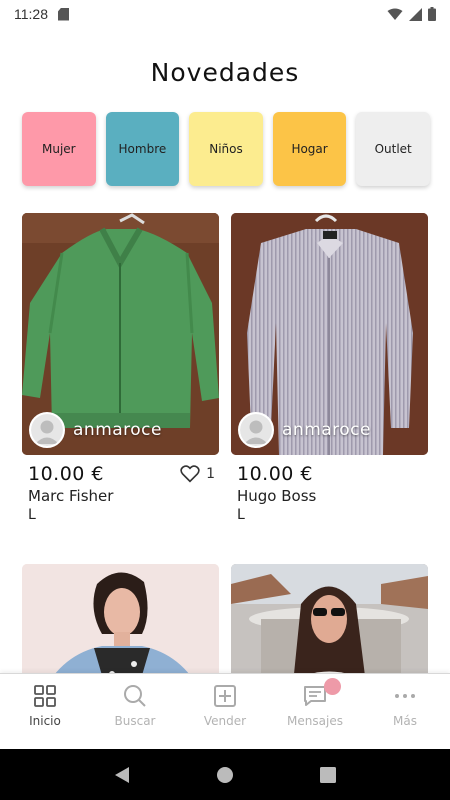 Image resolution: width=450 pixels, height=800 pixels. I want to click on product-photo-striped-shirt: anmaroce, so click(329, 334).